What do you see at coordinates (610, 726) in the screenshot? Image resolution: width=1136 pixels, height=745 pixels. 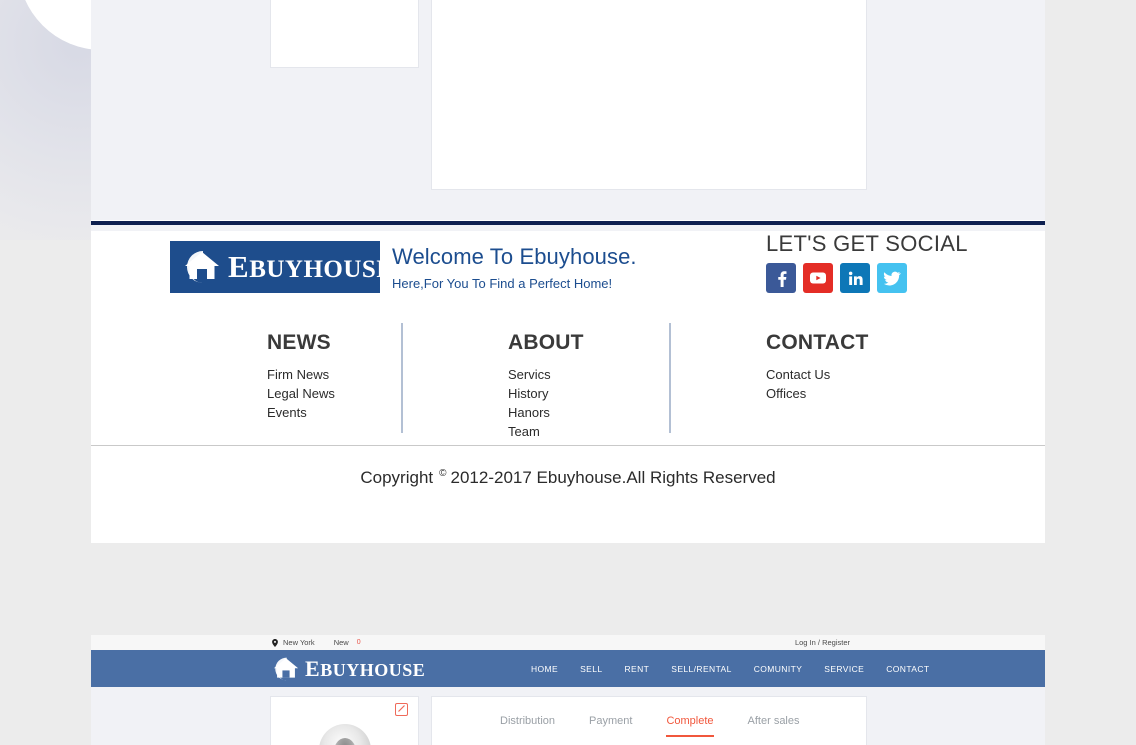 I see `tab-payment: Payment` at bounding box center [610, 726].